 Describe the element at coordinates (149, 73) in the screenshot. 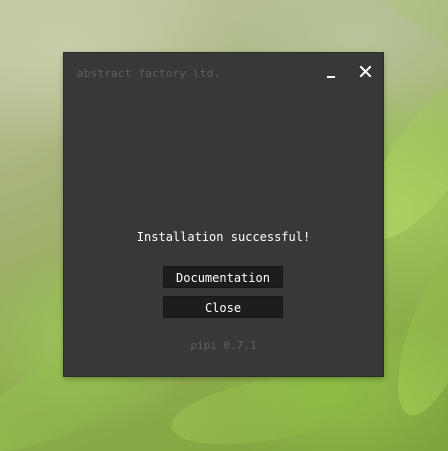

I see `window-title: abstract factory ltd.` at that location.